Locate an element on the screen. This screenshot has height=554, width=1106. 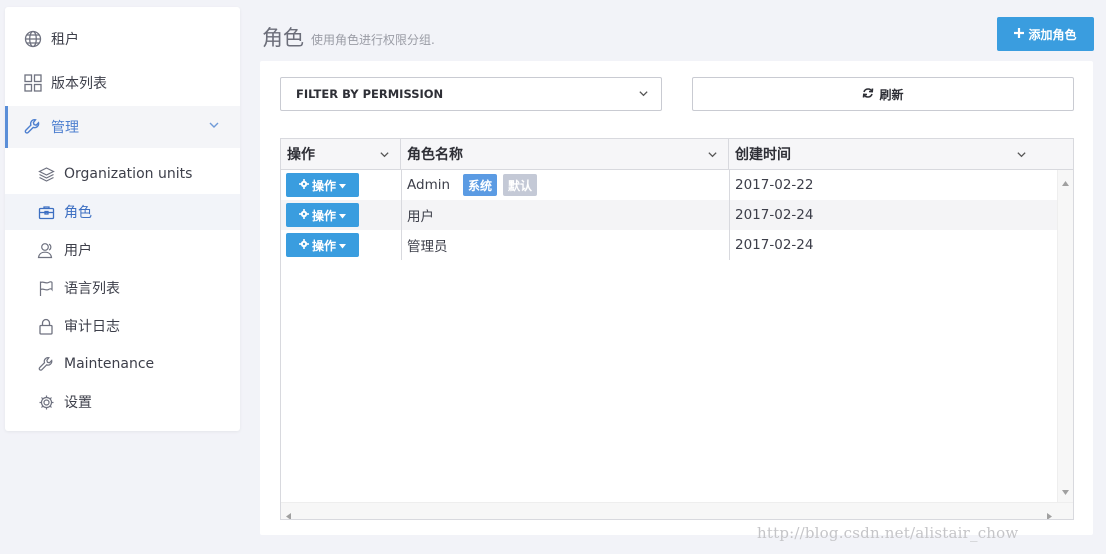
sidebar-item-editions: 版本列表 is located at coordinates (122, 83).